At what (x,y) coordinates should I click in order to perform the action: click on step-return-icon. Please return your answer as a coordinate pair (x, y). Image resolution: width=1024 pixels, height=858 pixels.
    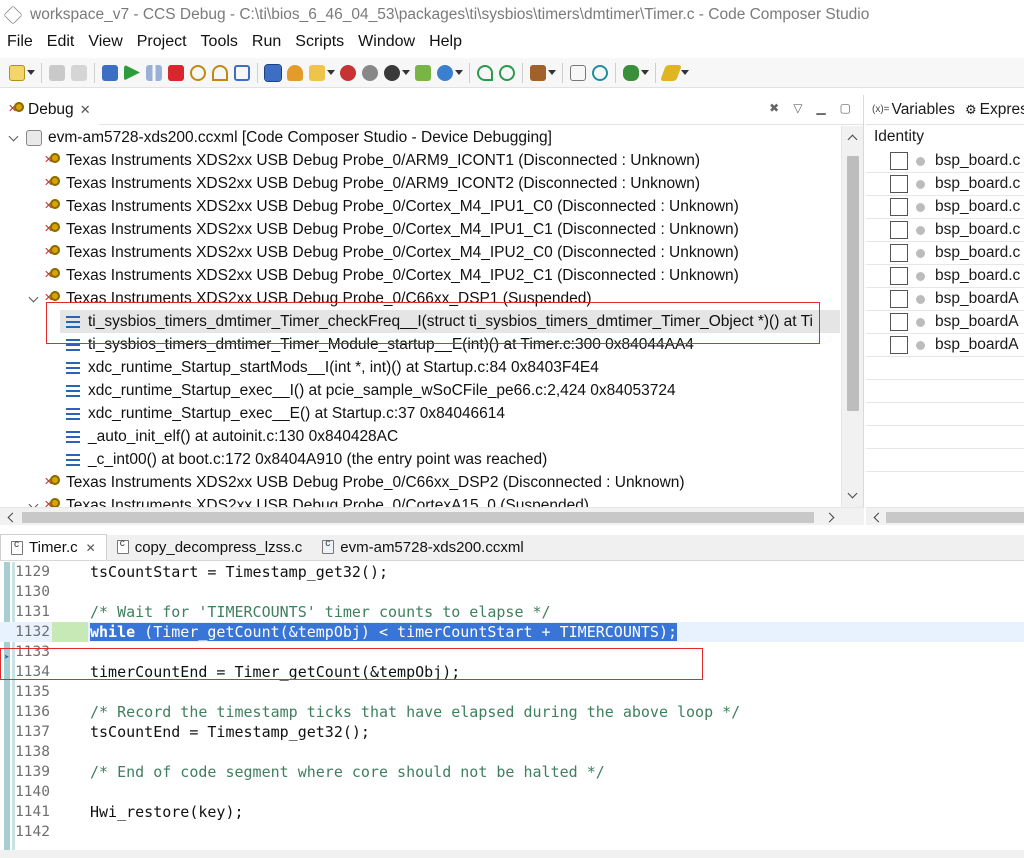
    Looking at the image, I should click on (242, 72).